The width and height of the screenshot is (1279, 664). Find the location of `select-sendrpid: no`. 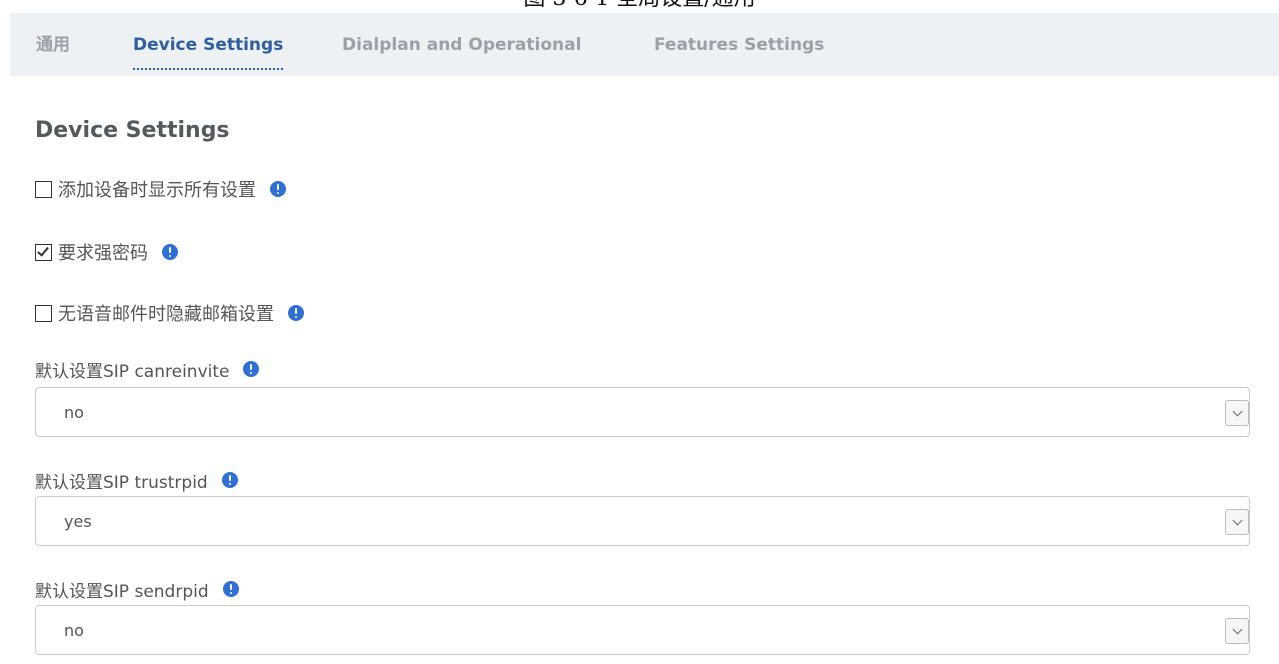

select-sendrpid: no is located at coordinates (642, 630).